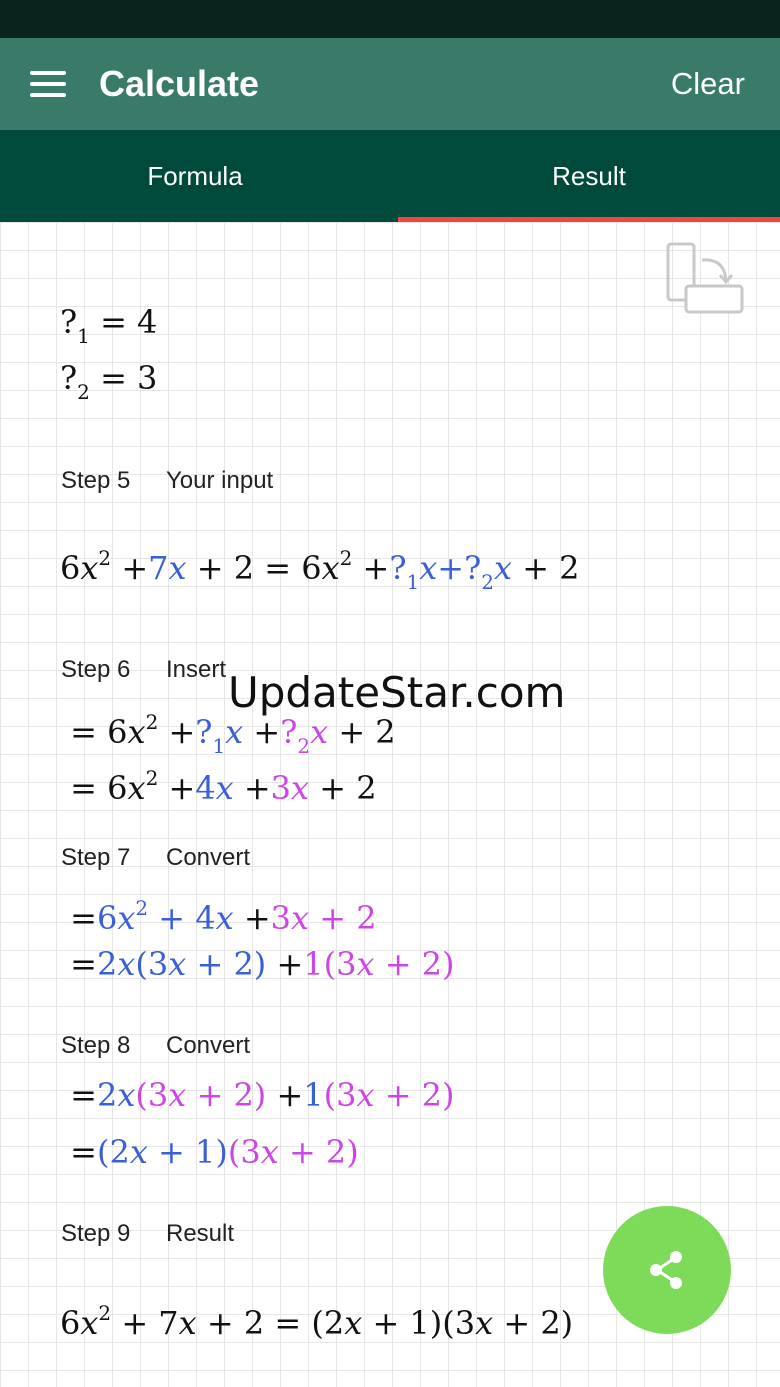  What do you see at coordinates (155, 858) in the screenshot?
I see `step-7-header: Step 7 Convert` at bounding box center [155, 858].